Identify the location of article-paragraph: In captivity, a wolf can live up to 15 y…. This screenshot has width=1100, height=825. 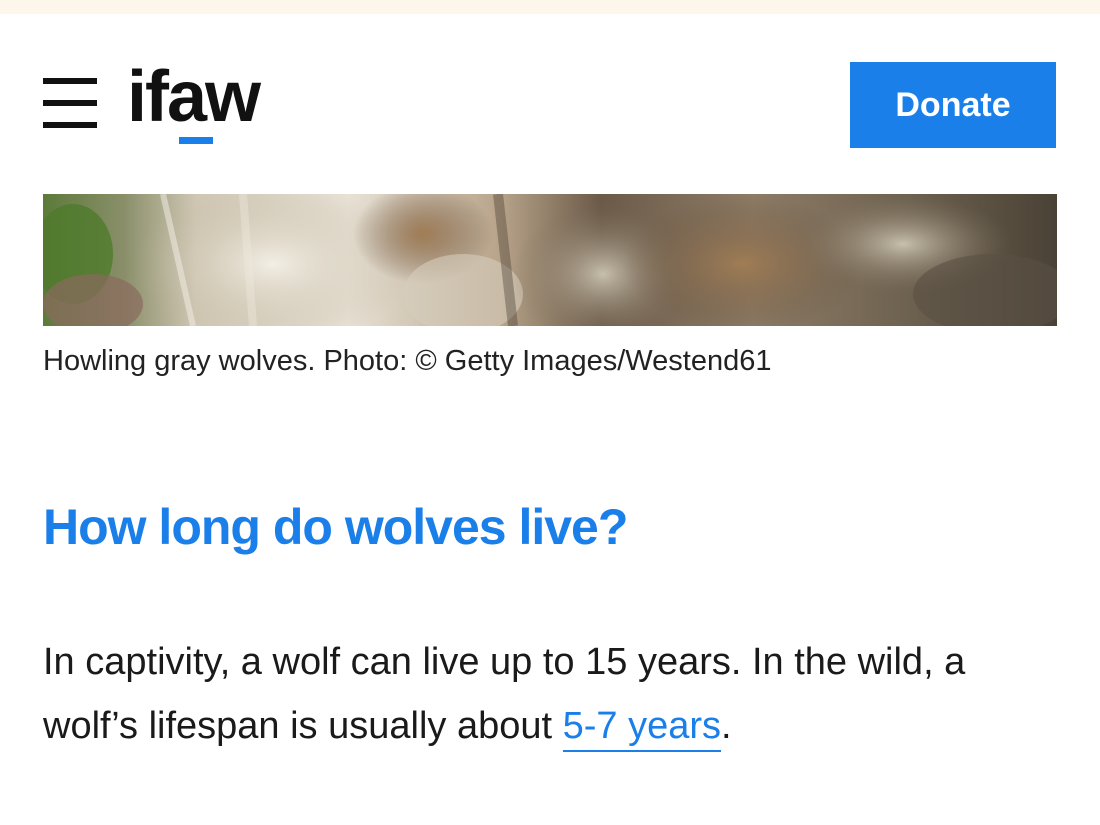
(543, 694).